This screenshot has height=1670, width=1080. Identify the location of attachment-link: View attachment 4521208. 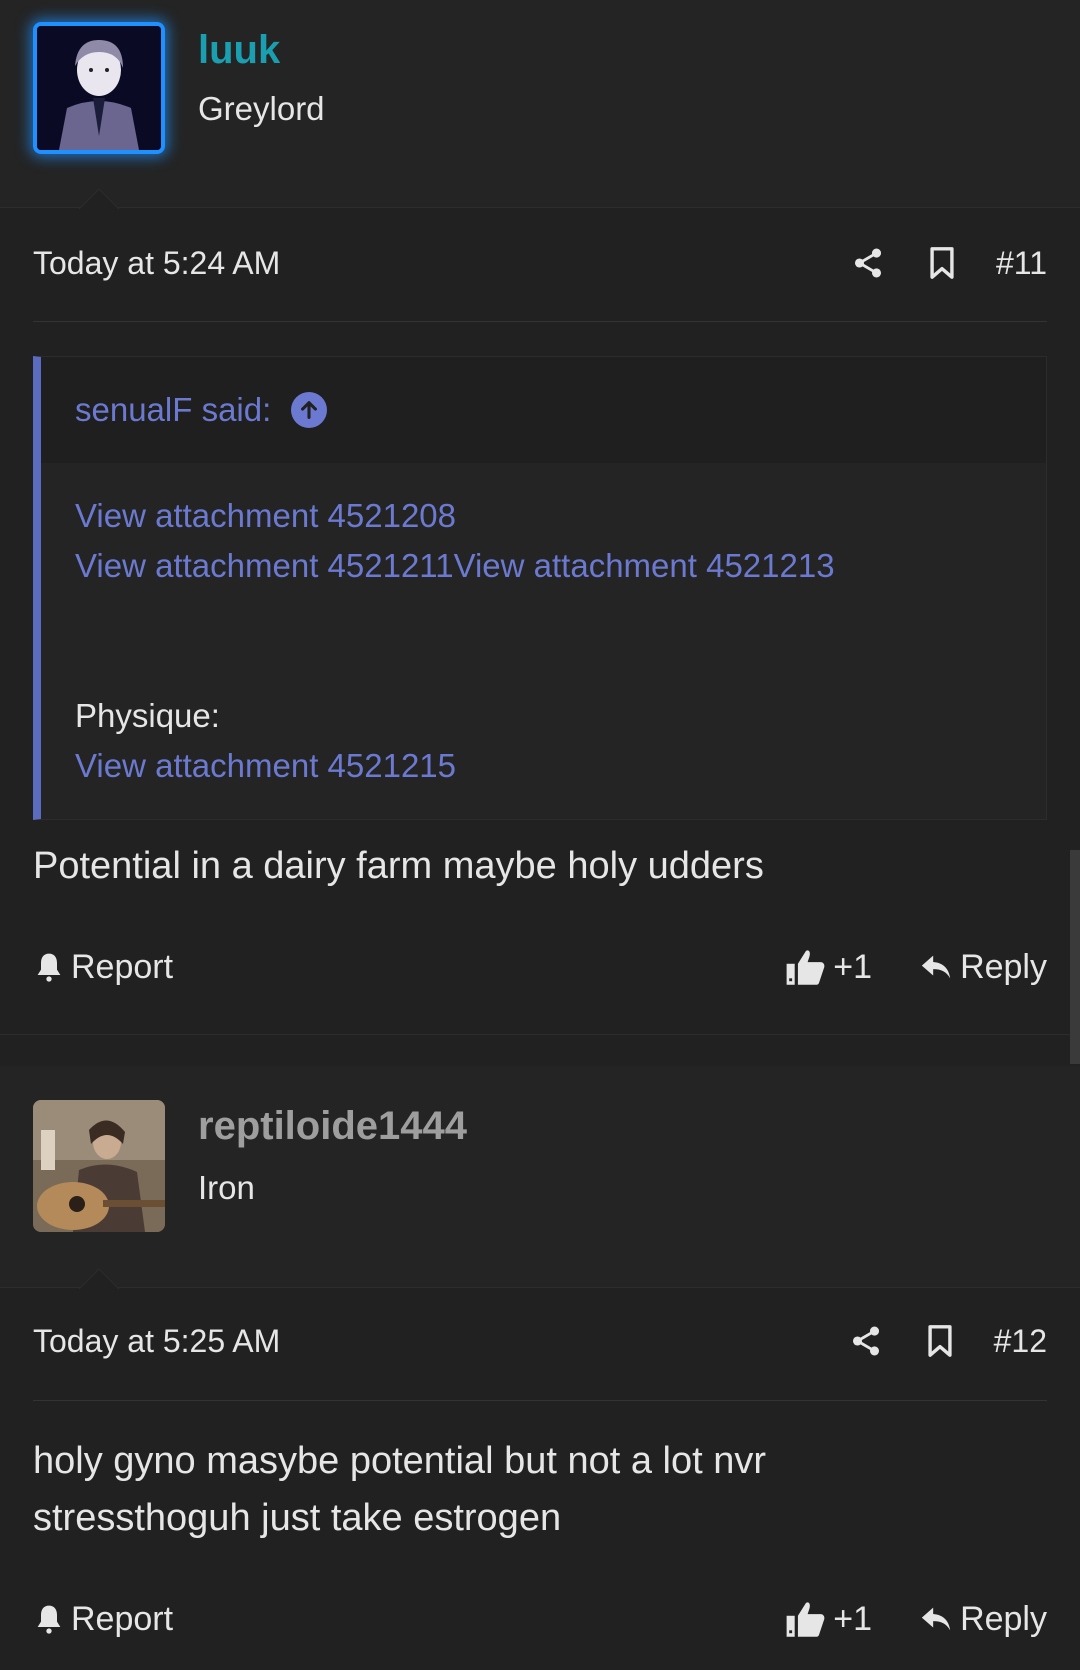
(265, 515).